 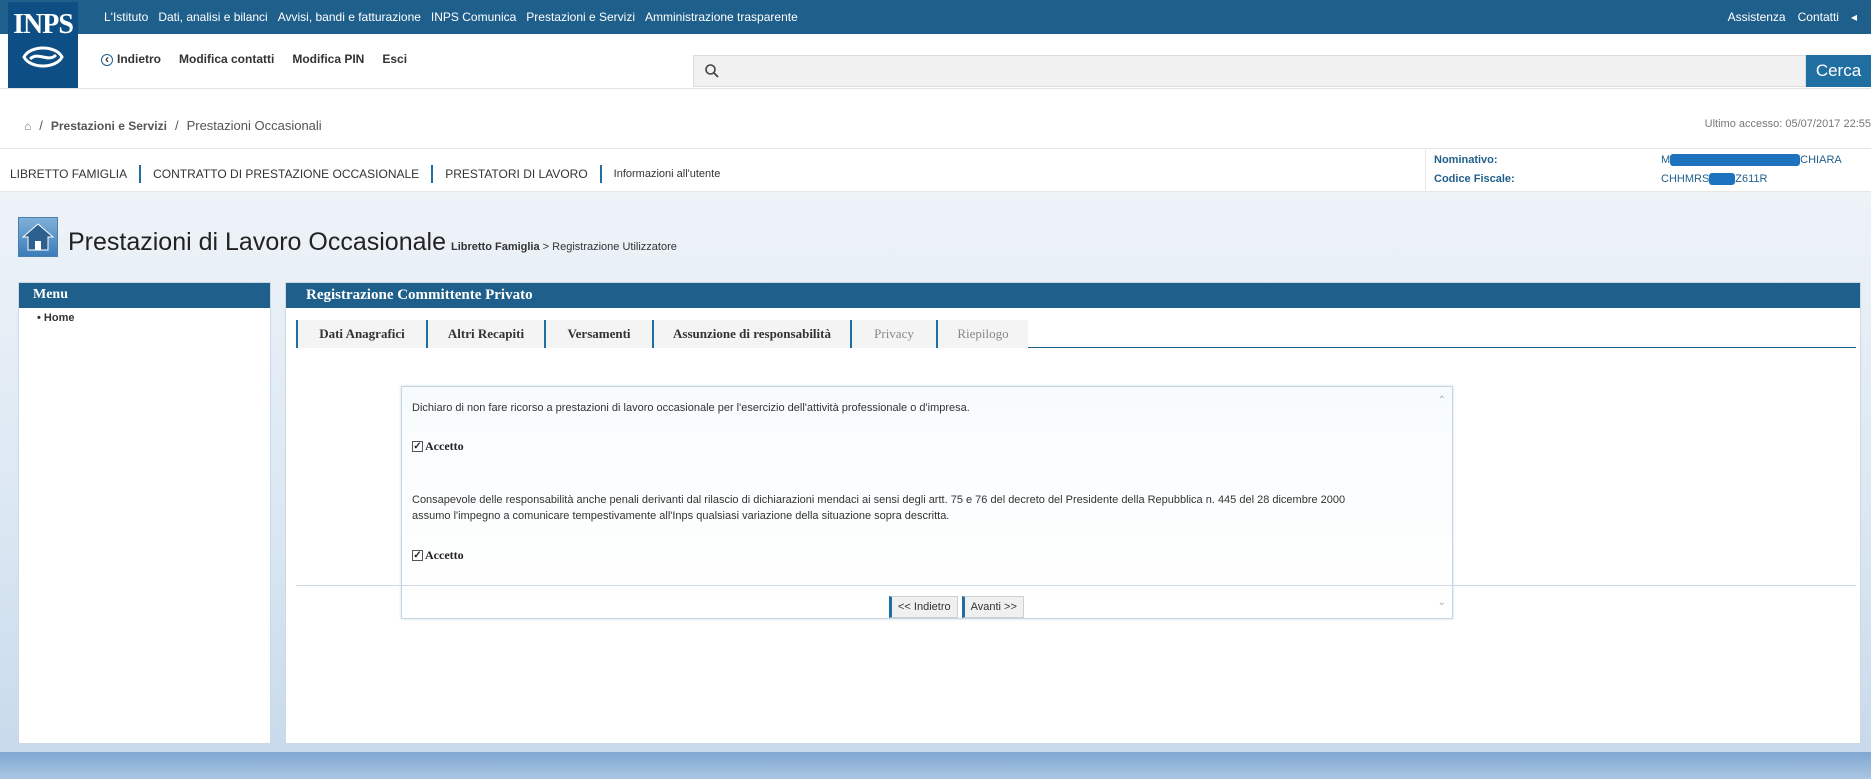 What do you see at coordinates (1666, 160) in the screenshot?
I see `nominativo-start: M` at bounding box center [1666, 160].